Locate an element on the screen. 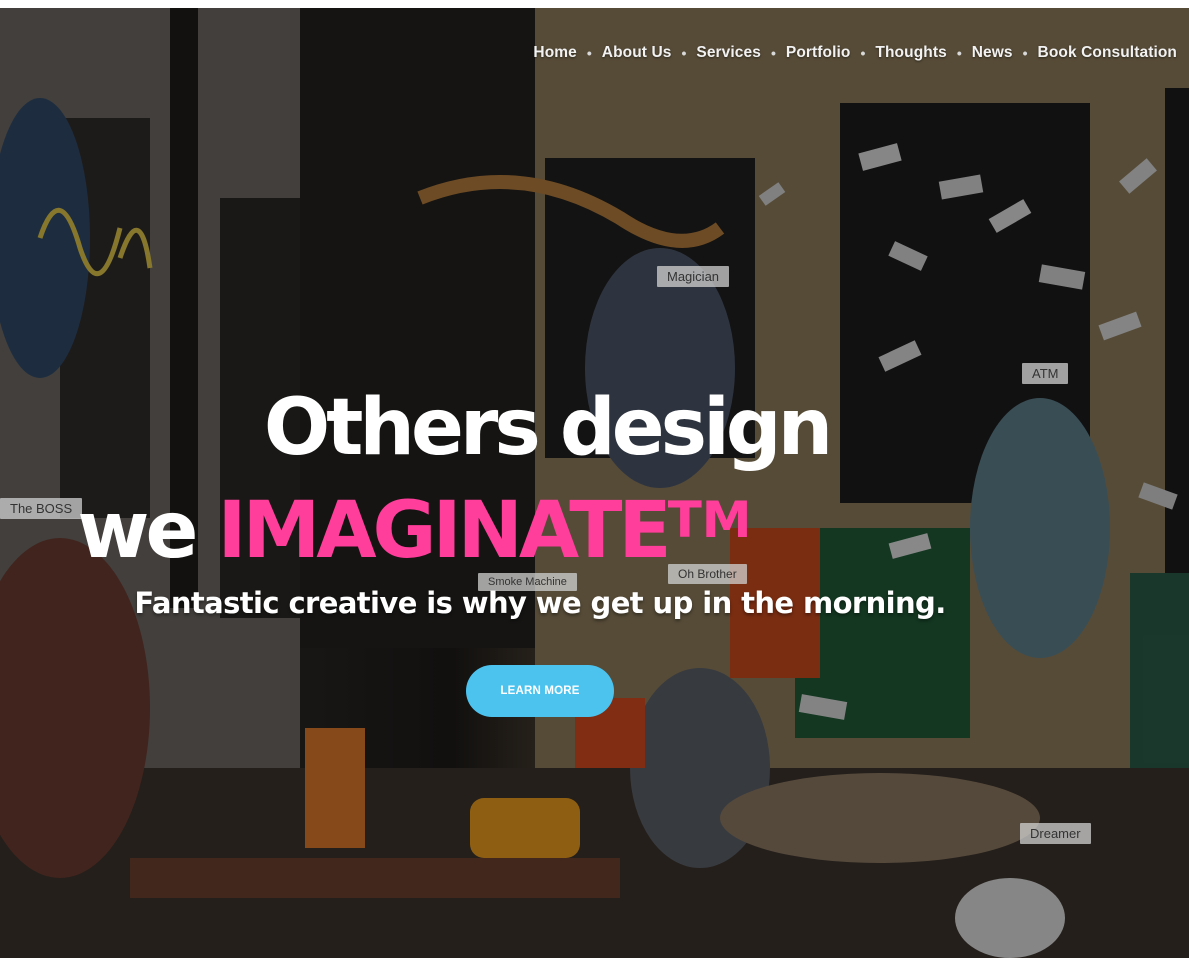 The width and height of the screenshot is (1189, 965). learn-more-button: LEARN MORE is located at coordinates (540, 691).